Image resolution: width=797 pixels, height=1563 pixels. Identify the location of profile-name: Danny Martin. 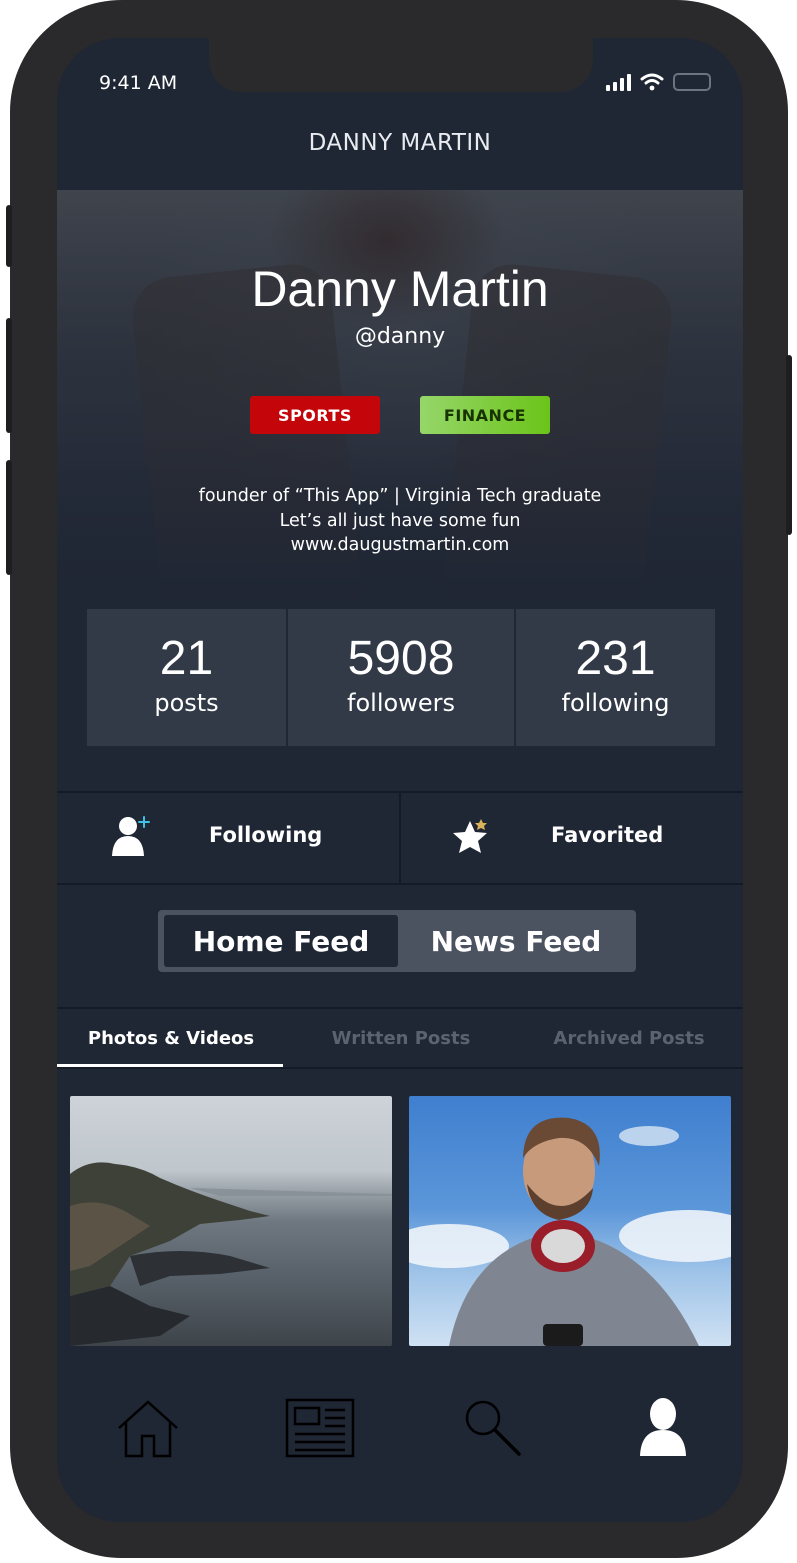
(400, 289).